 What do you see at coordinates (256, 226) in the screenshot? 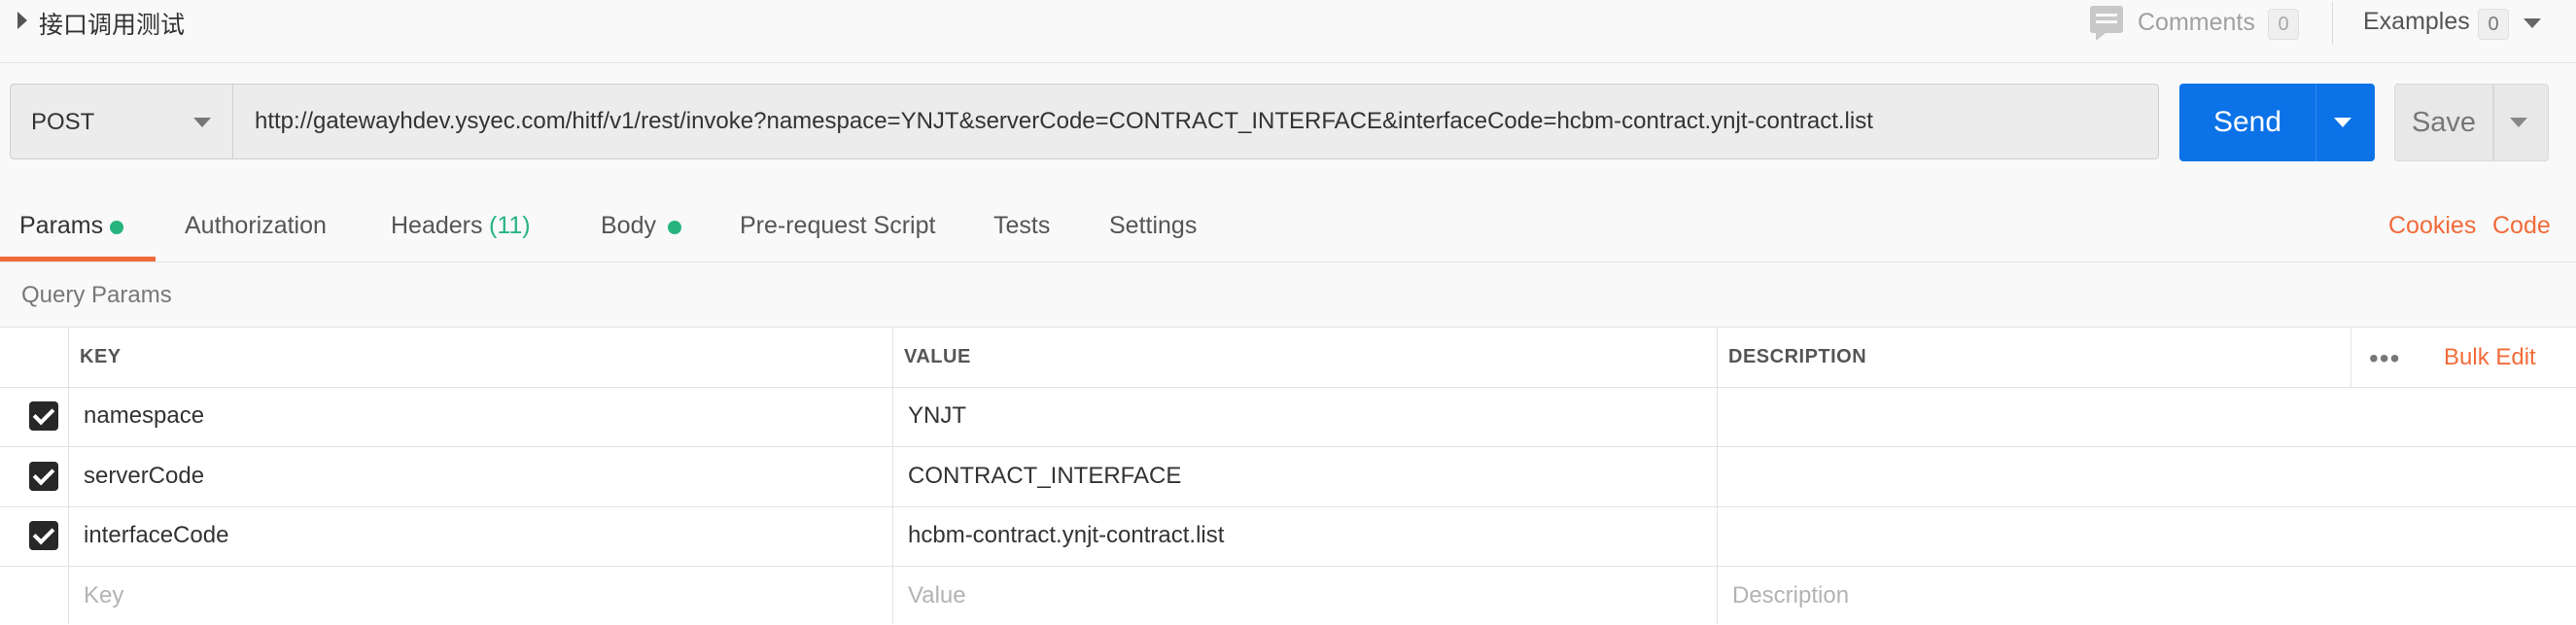
I see `tab-authorization: Authorization` at bounding box center [256, 226].